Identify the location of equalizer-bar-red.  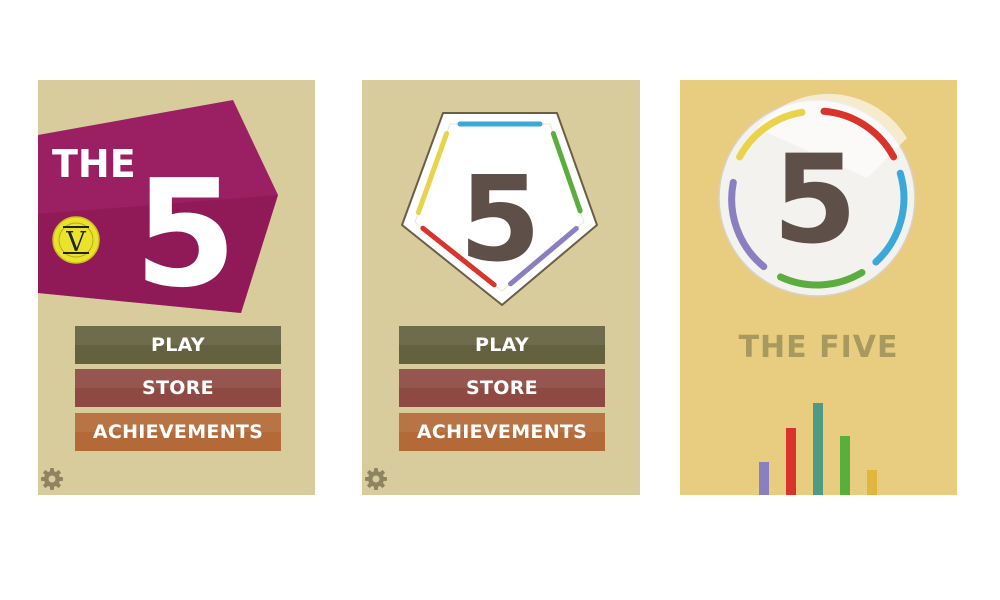
(791, 461).